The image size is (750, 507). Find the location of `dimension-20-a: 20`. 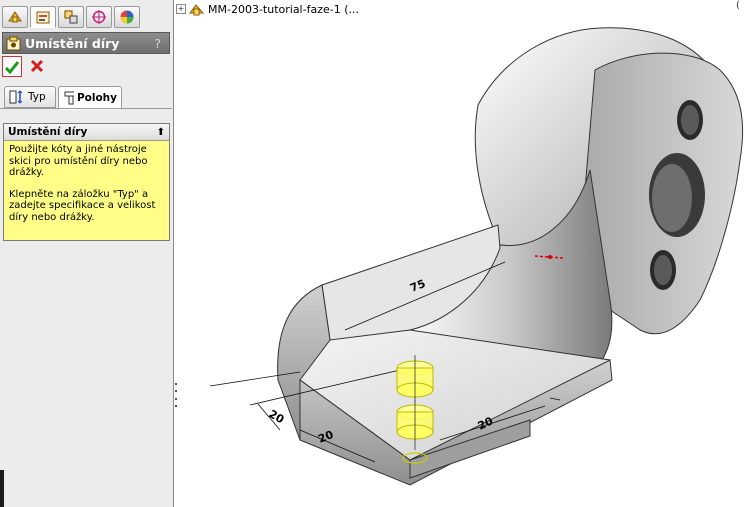

dimension-20-a: 20 is located at coordinates (277, 416).